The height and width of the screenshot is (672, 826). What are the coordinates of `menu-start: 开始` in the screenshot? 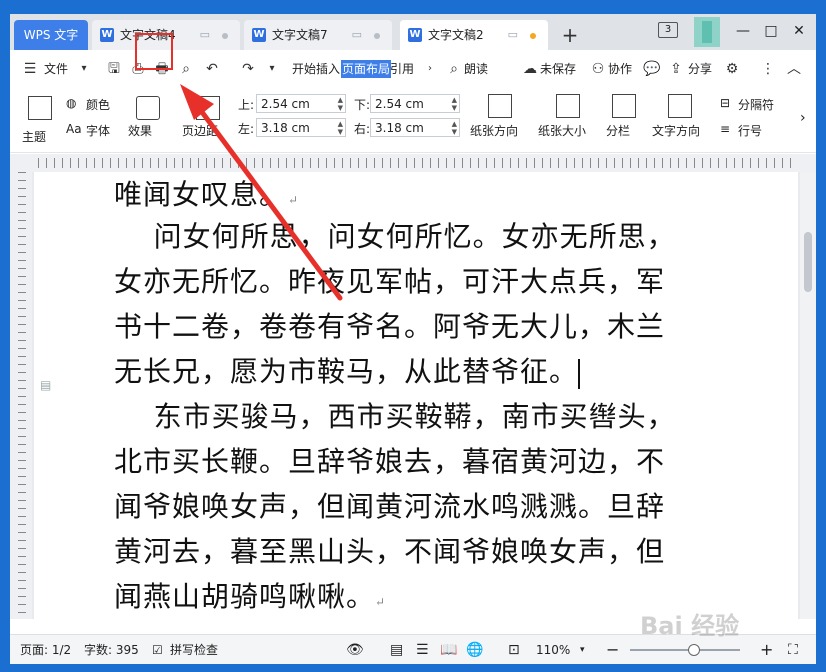 It's located at (304, 69).